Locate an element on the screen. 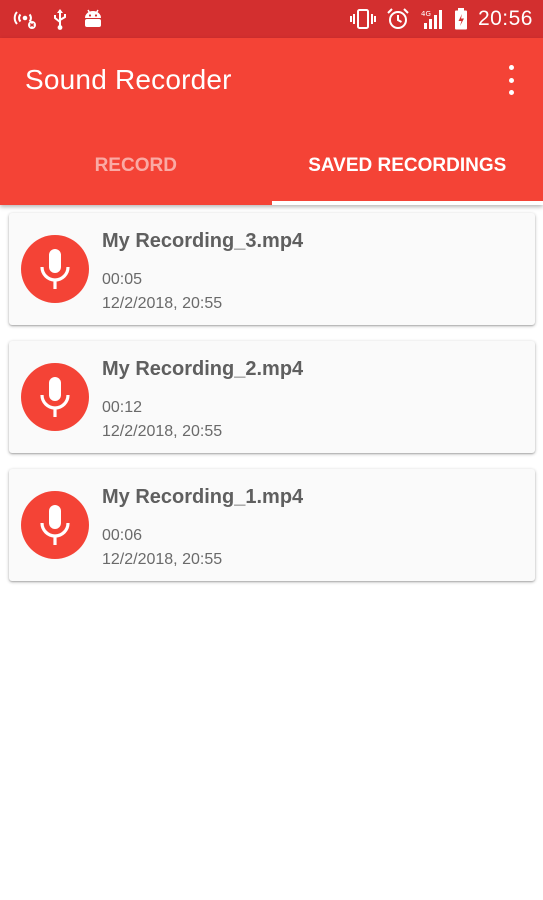  tab-indicator is located at coordinates (407, 203).